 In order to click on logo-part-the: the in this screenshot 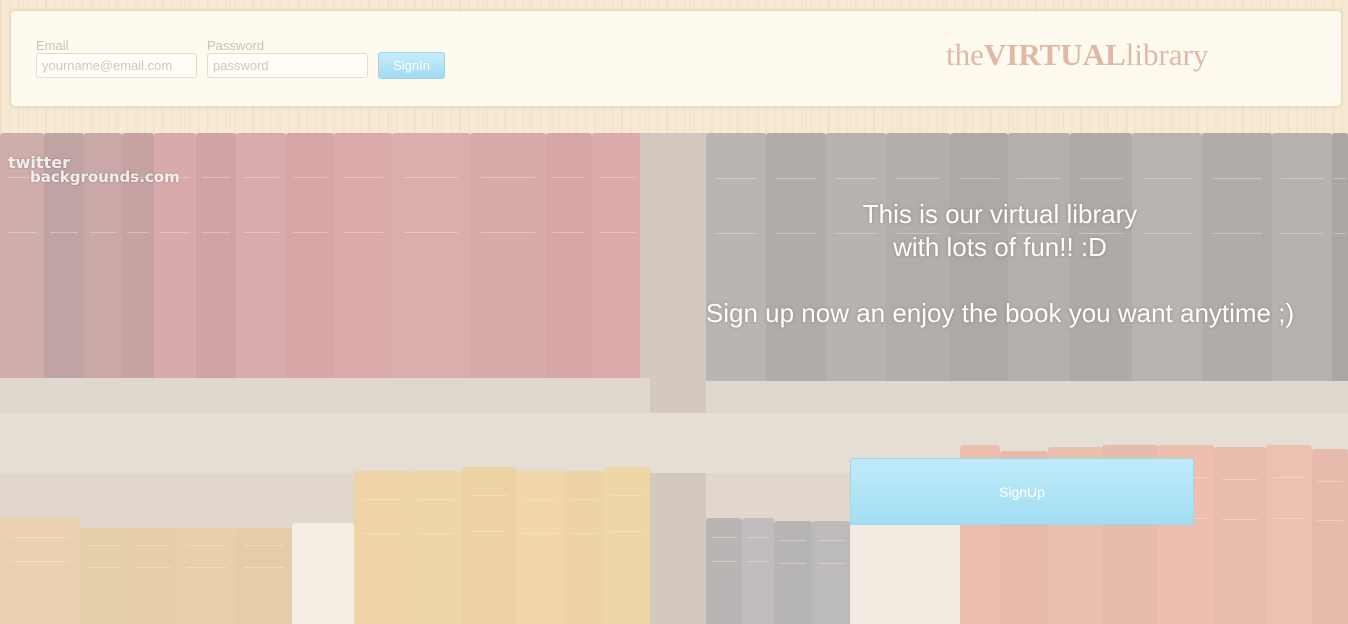, I will do `click(965, 54)`.